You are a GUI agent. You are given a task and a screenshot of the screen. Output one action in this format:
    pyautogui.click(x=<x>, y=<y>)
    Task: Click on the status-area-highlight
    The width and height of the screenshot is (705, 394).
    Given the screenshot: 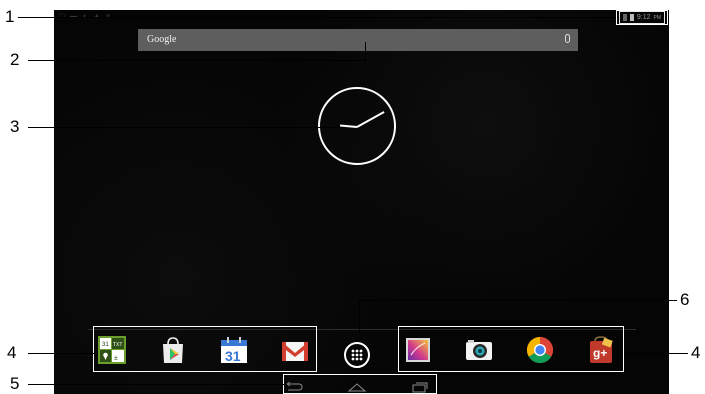 What is the action you would take?
    pyautogui.click(x=642, y=17)
    